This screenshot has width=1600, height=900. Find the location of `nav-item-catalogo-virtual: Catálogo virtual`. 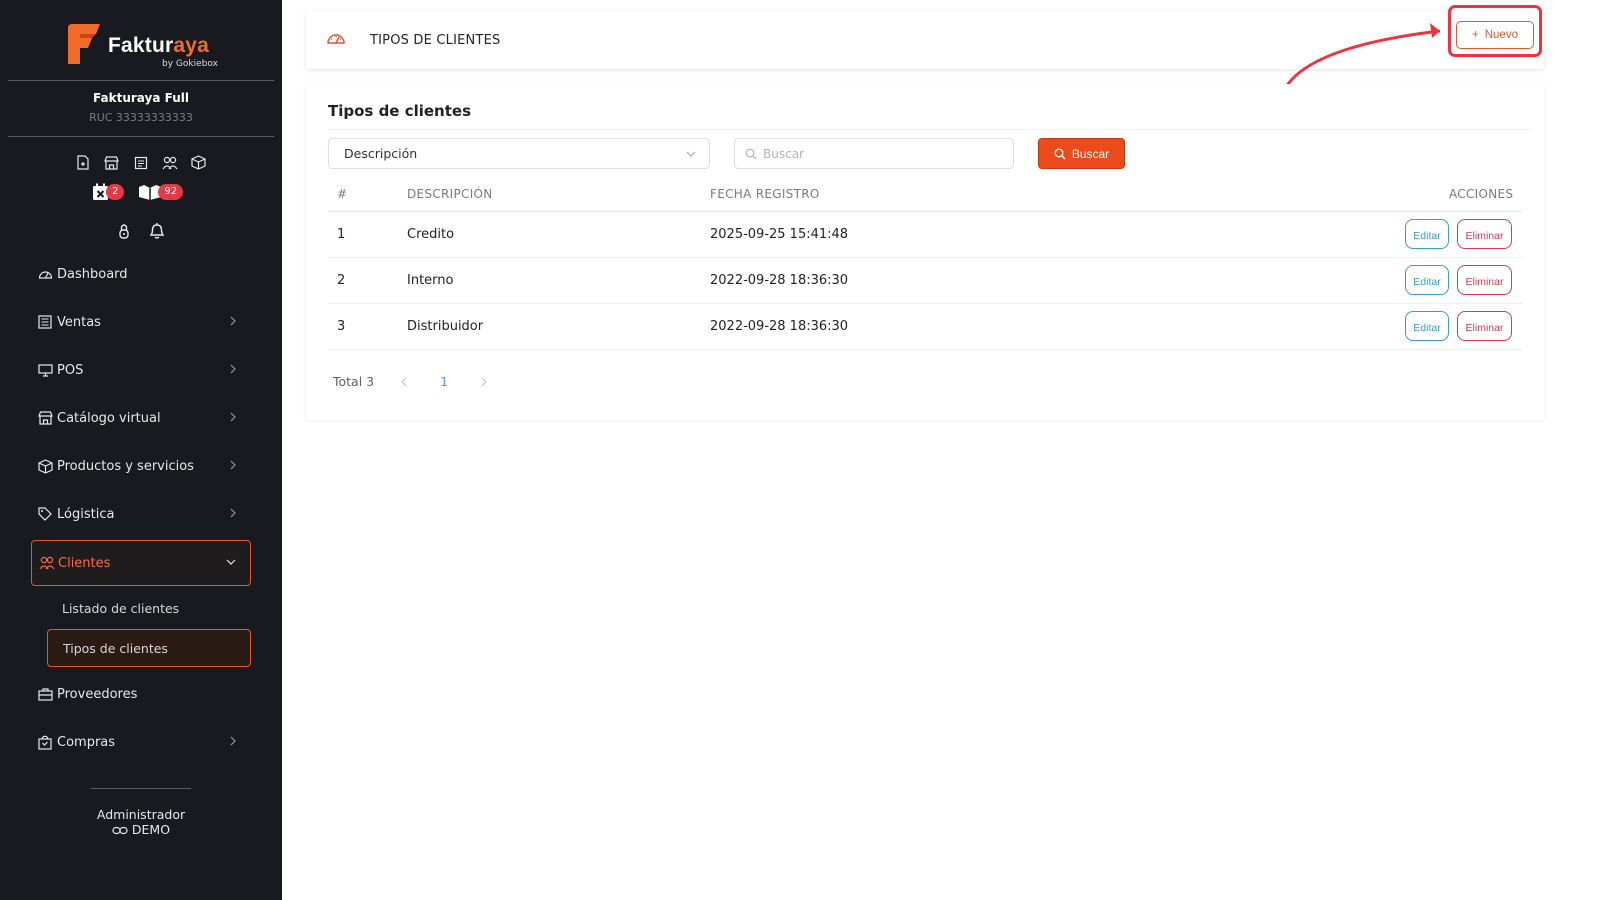

nav-item-catalogo-virtual: Catálogo virtual is located at coordinates (141, 418).